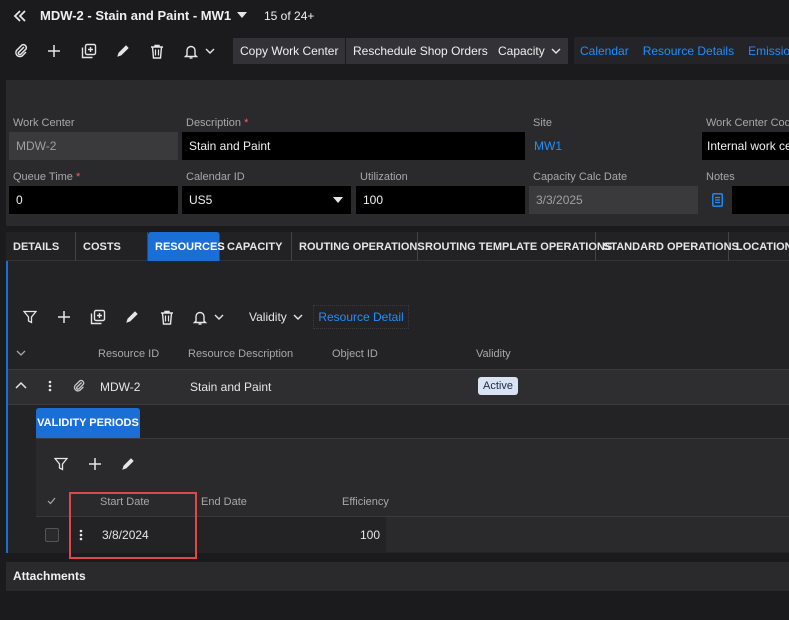 The image size is (789, 620). I want to click on capacity-calc-date-field: 3/3/2025, so click(613, 200).